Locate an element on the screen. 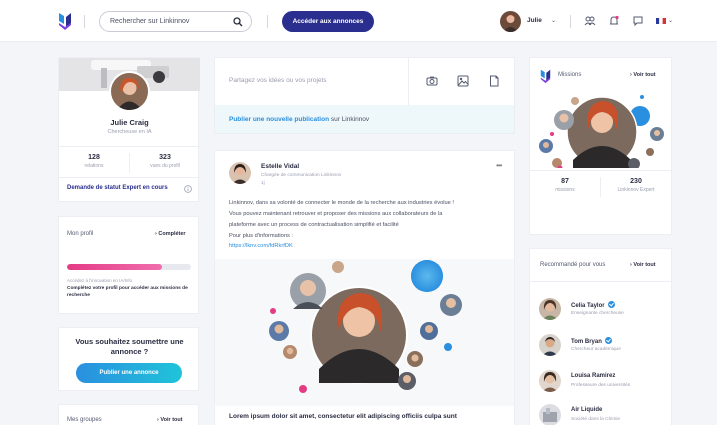 The height and width of the screenshot is (425, 717). missions-illustration is located at coordinates (600, 129).